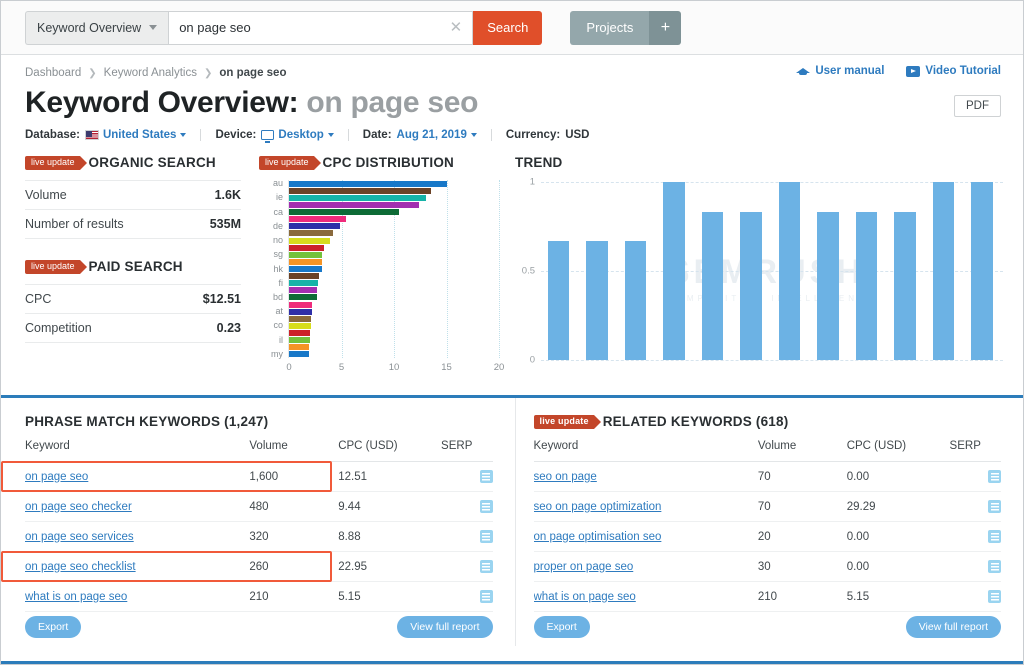  I want to click on trend-y-tick: 1, so click(532, 182).